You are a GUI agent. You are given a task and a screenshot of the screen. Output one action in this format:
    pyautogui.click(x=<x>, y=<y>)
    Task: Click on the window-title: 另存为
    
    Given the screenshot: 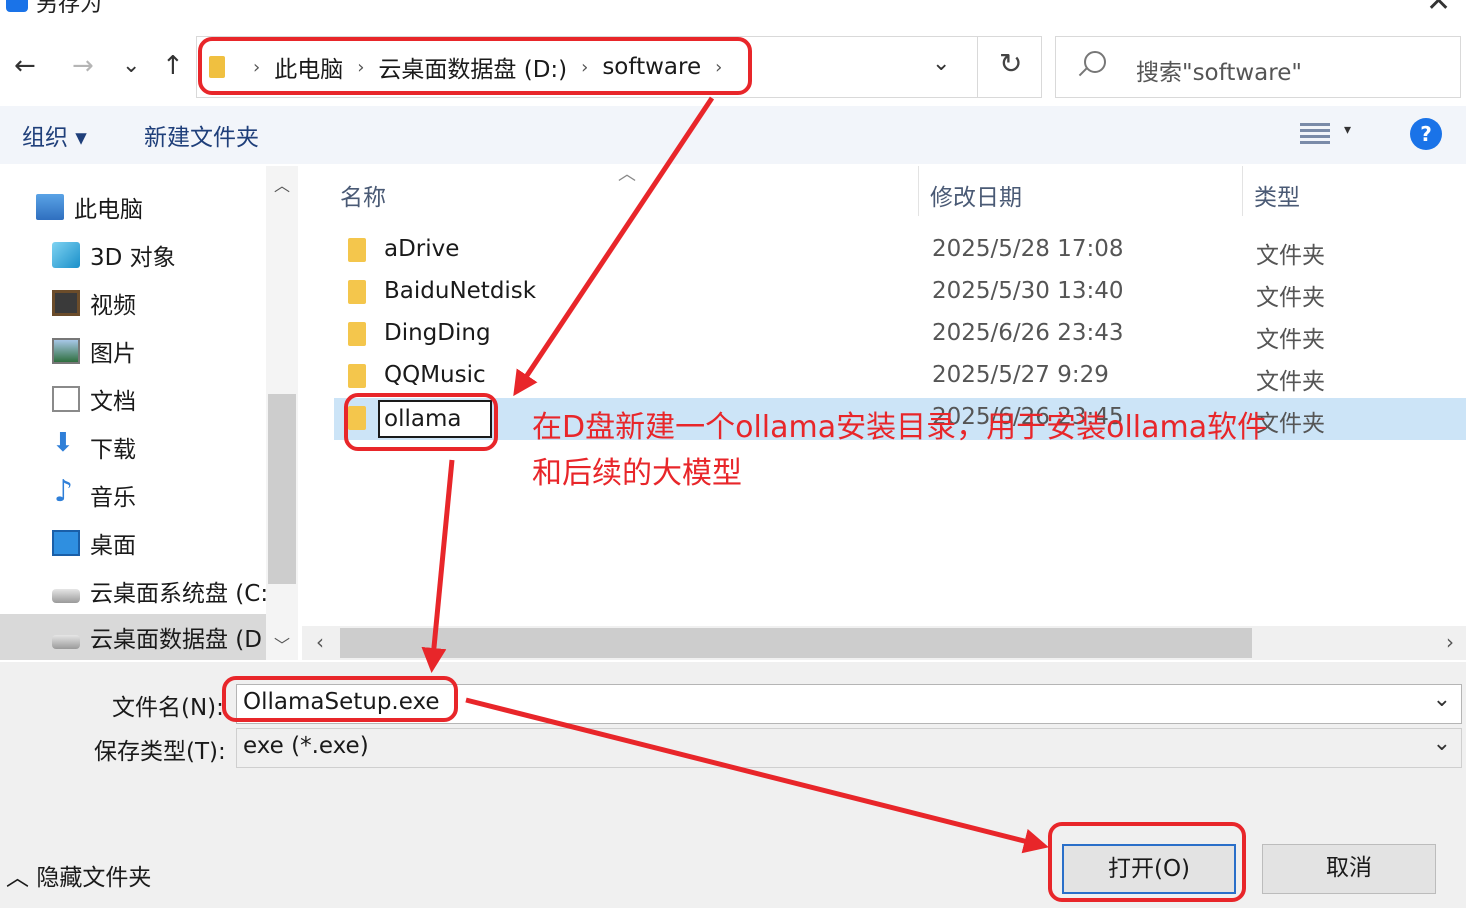 What is the action you would take?
    pyautogui.click(x=69, y=8)
    